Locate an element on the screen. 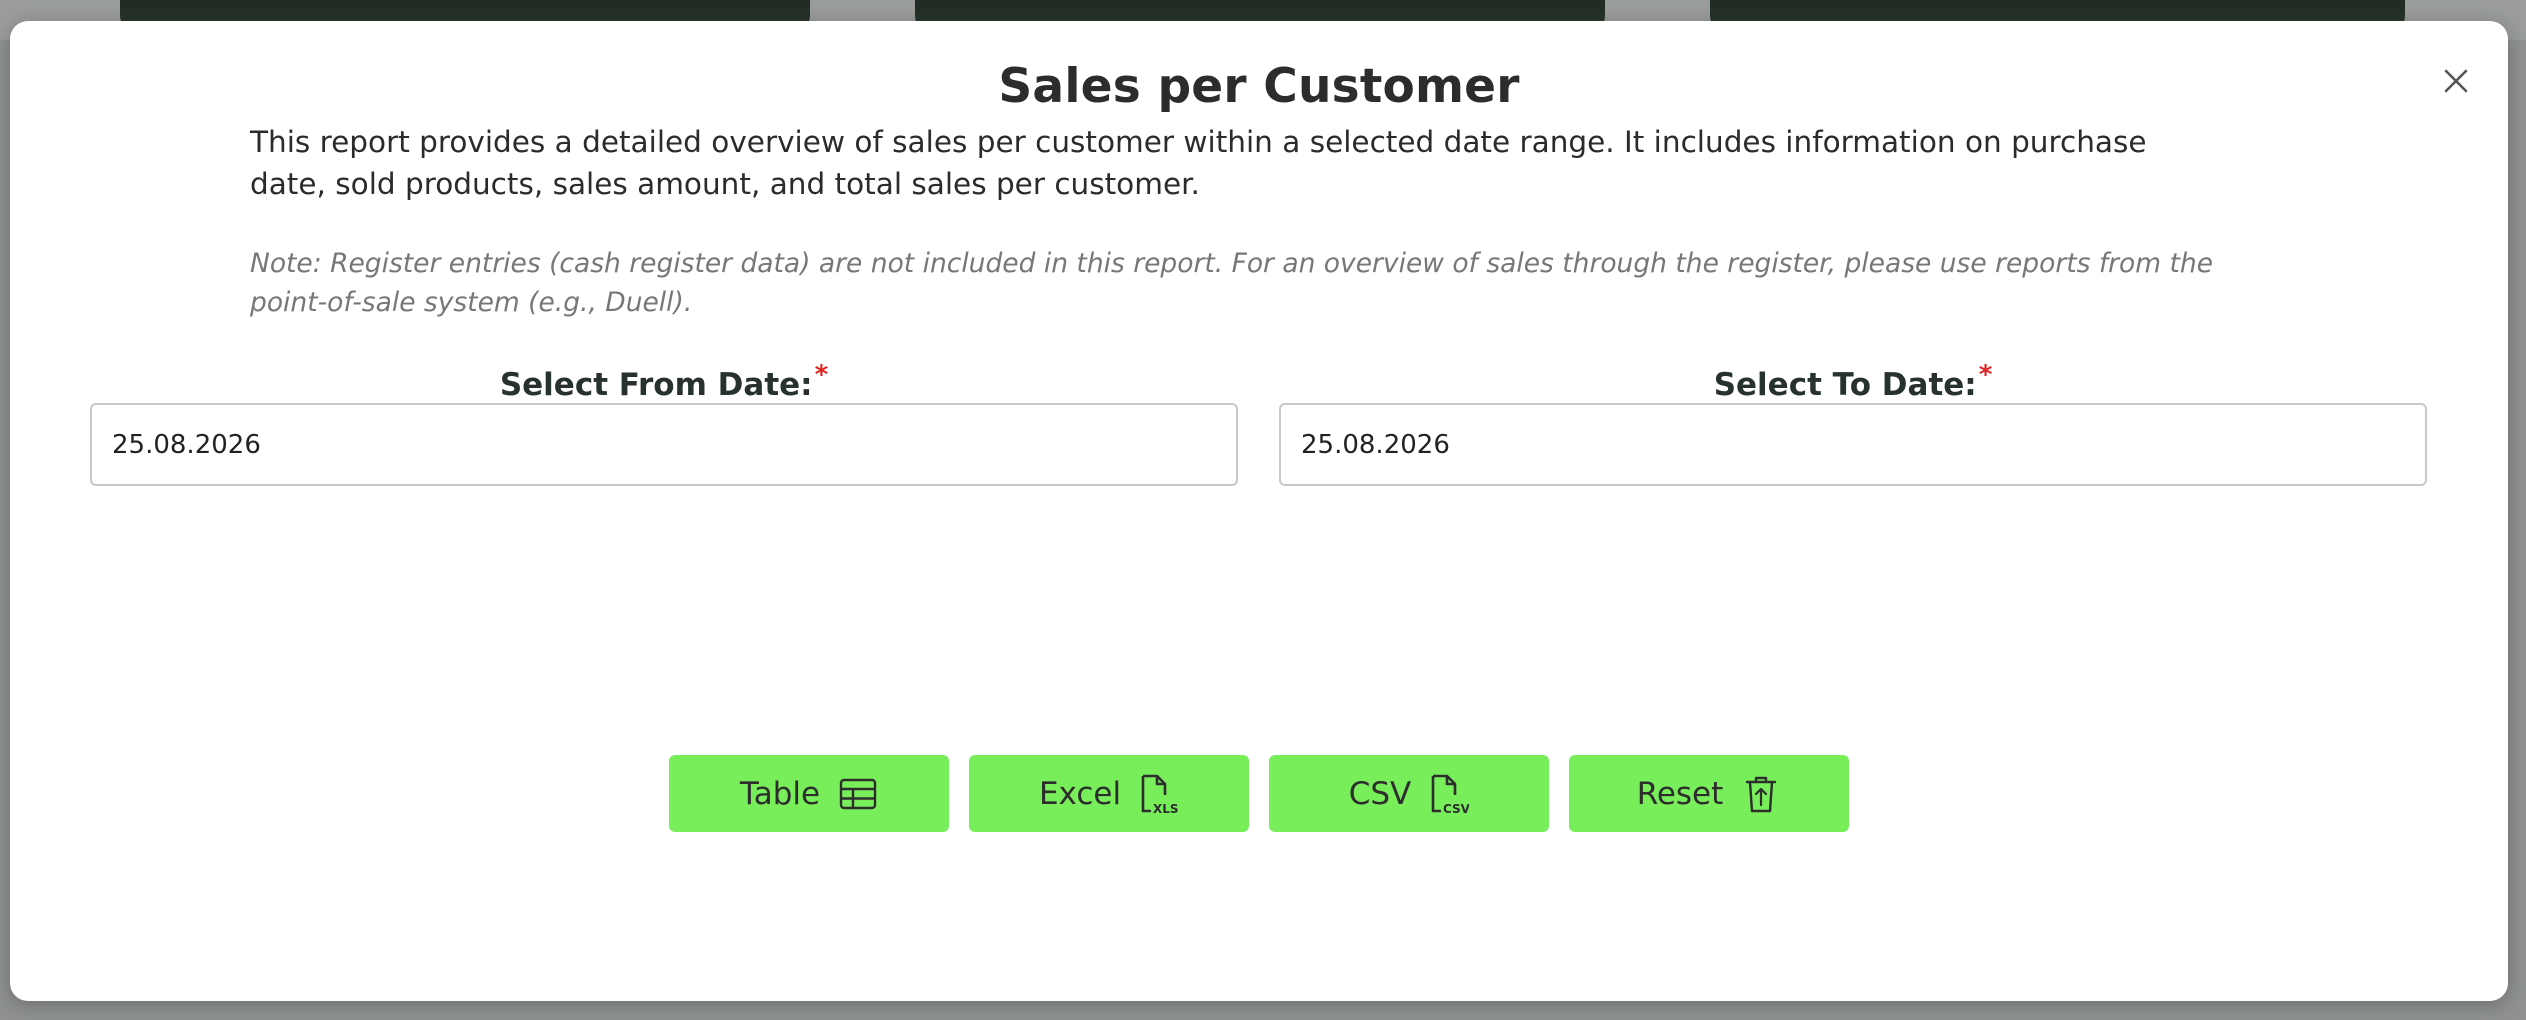 The height and width of the screenshot is (1020, 2526). table-button: Table is located at coordinates (809, 793).